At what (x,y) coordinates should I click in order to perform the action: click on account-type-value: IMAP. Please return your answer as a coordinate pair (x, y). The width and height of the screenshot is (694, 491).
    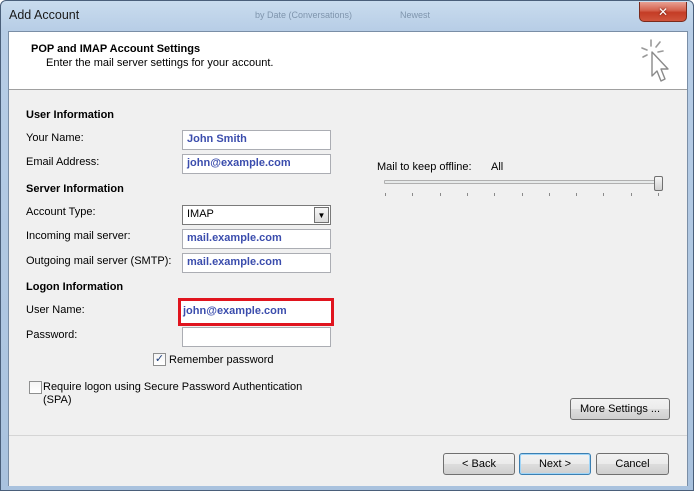
    Looking at the image, I should click on (200, 214).